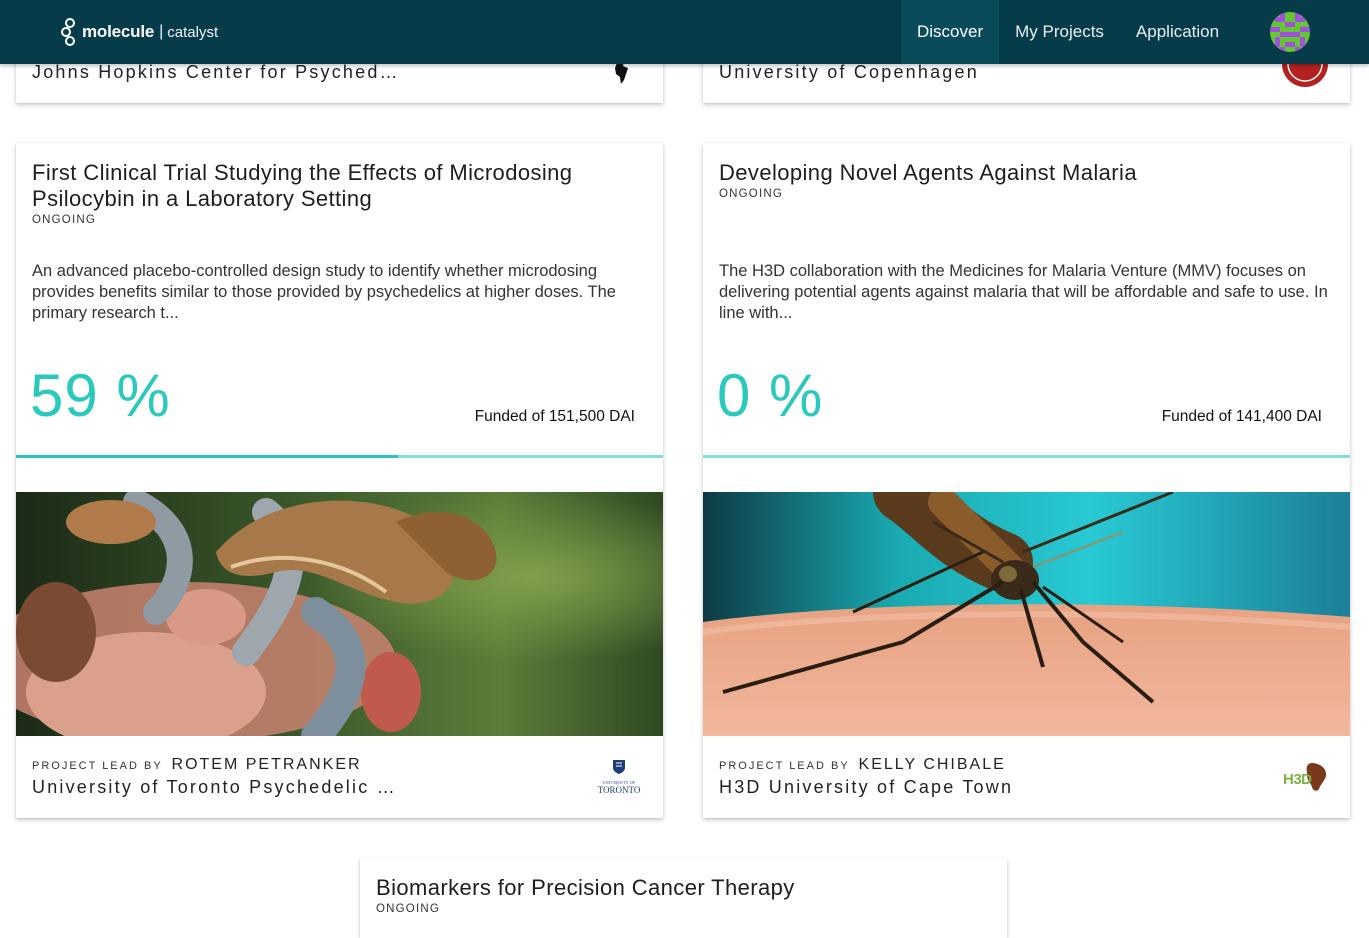  I want to click on crest-icon, so click(619, 767).